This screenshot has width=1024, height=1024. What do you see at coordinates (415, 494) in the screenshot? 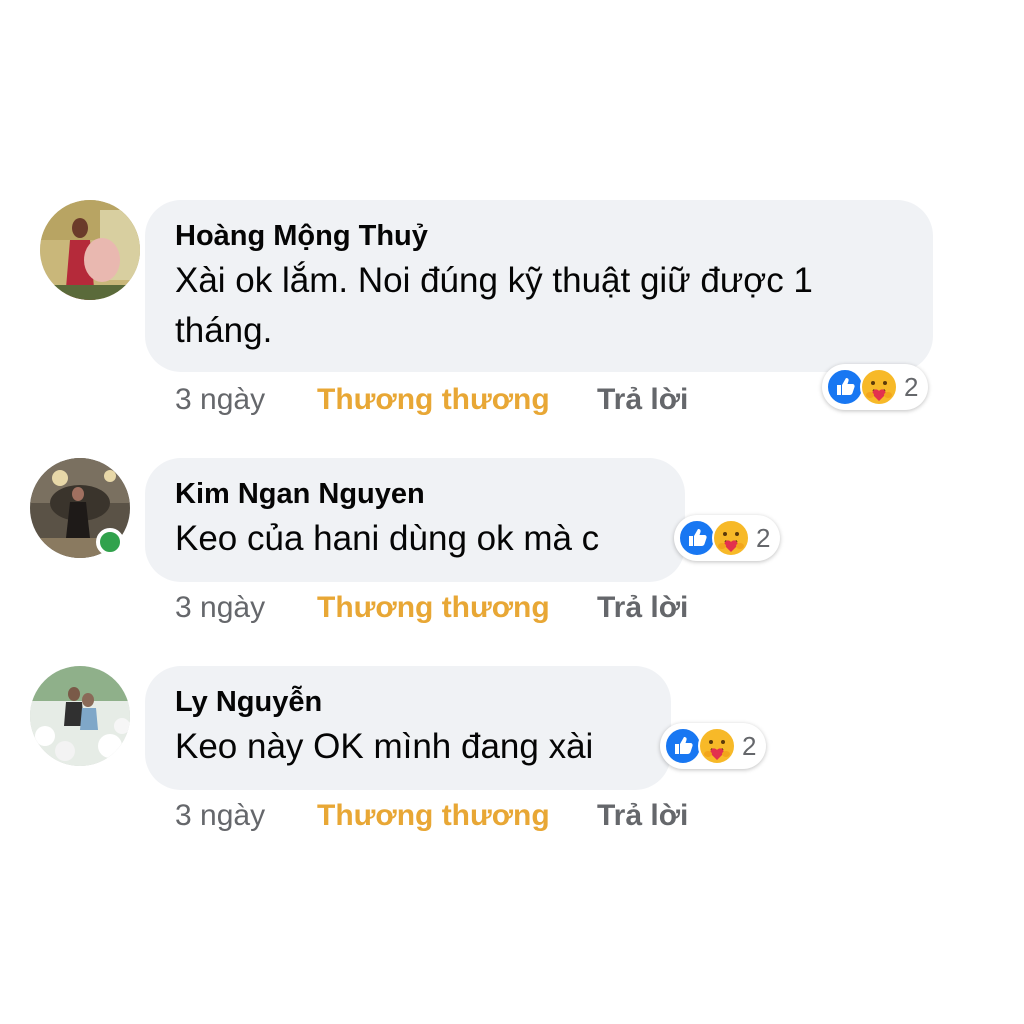
I see `comment-author: Kim Ngan Nguyen` at bounding box center [415, 494].